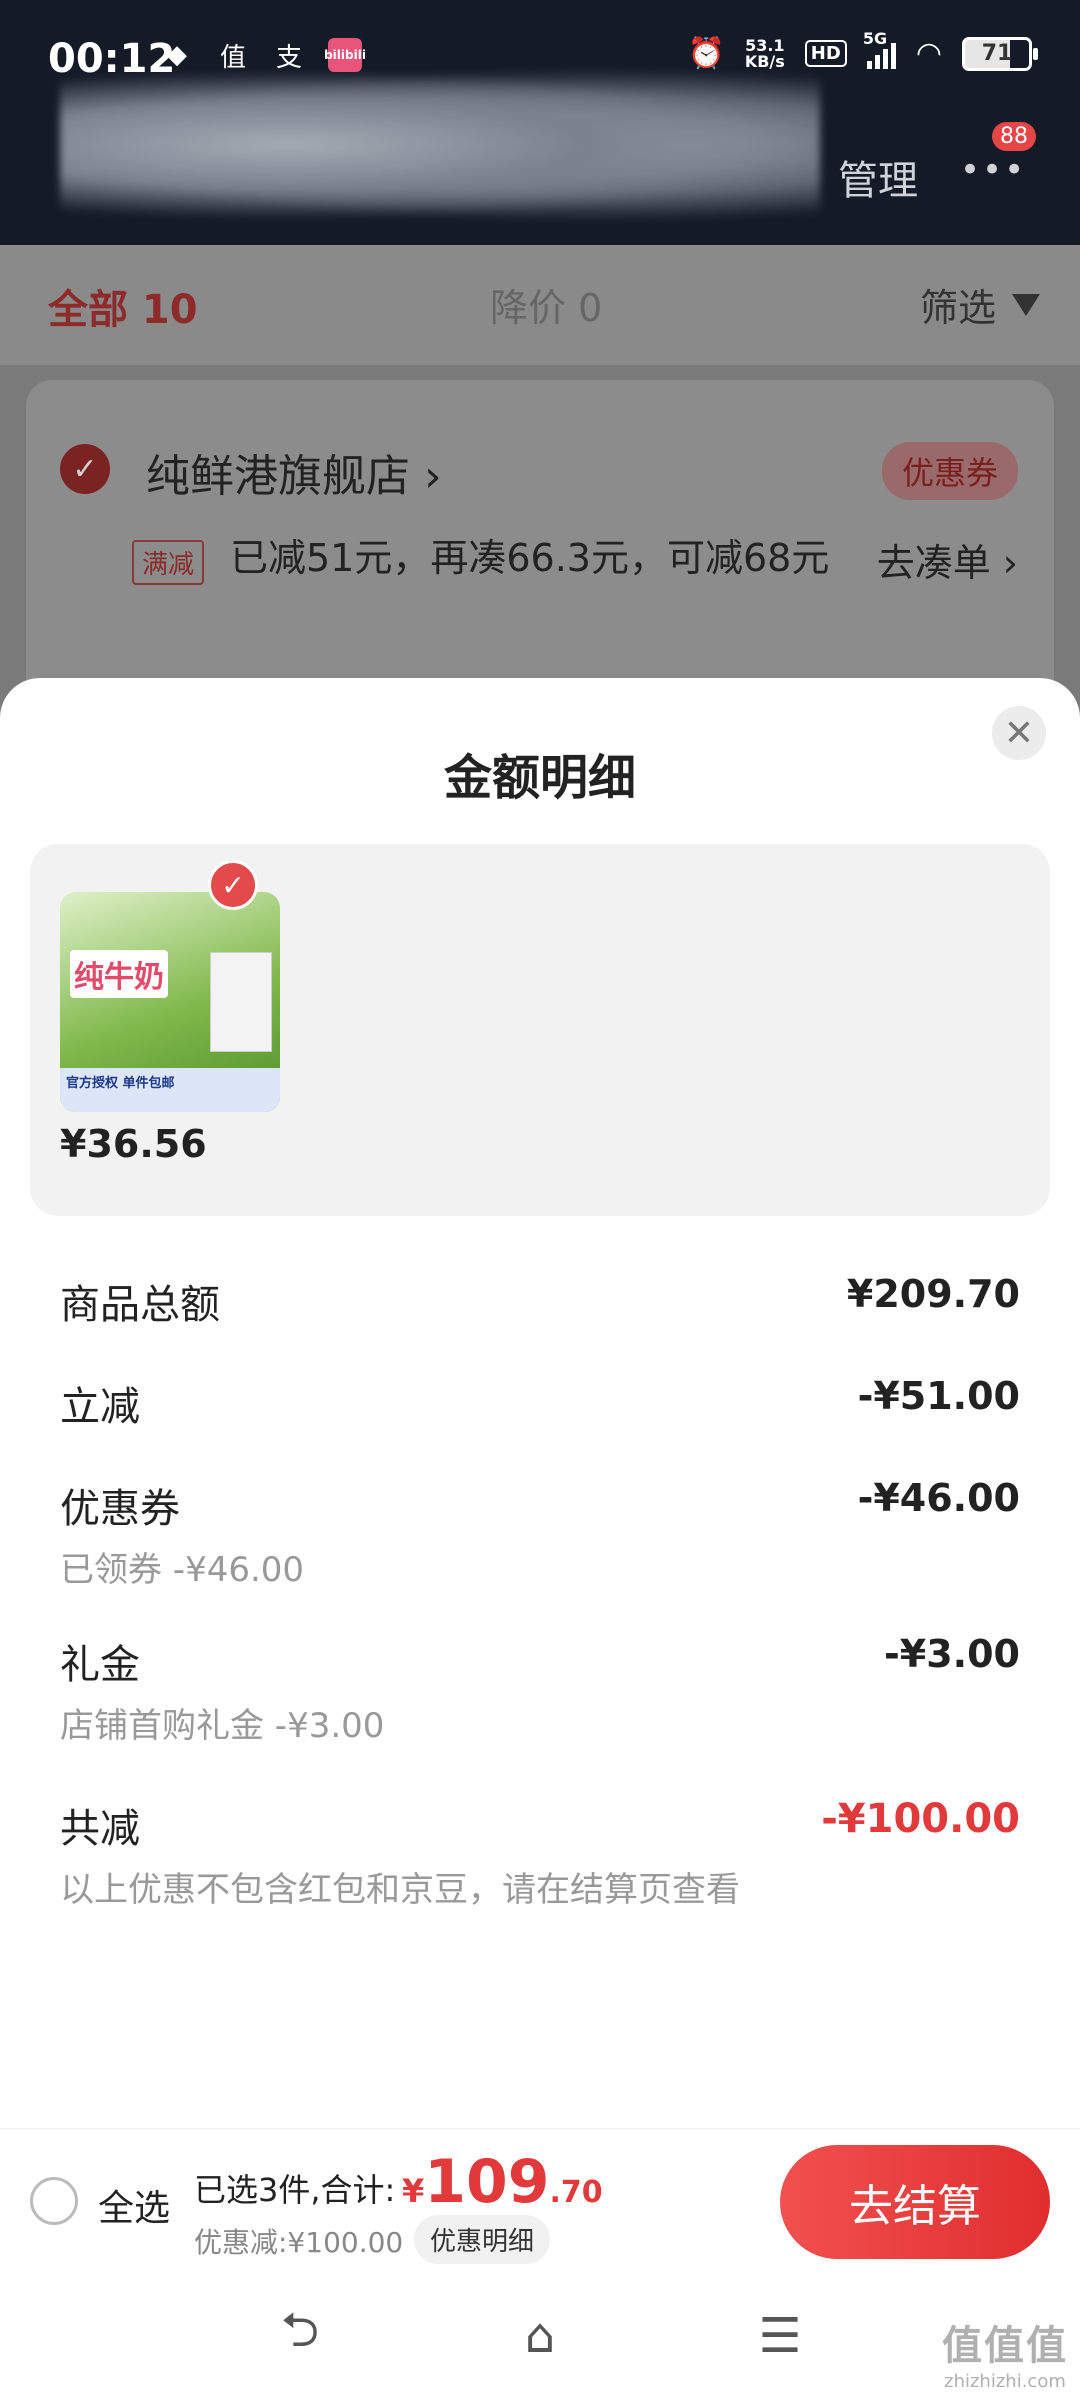 This screenshot has width=1080, height=2400. What do you see at coordinates (938, 1396) in the screenshot?
I see `row-instant-value: -¥51.00` at bounding box center [938, 1396].